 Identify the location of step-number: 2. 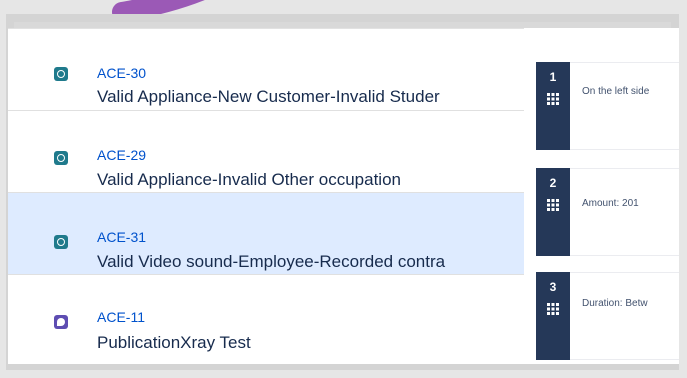
(553, 183).